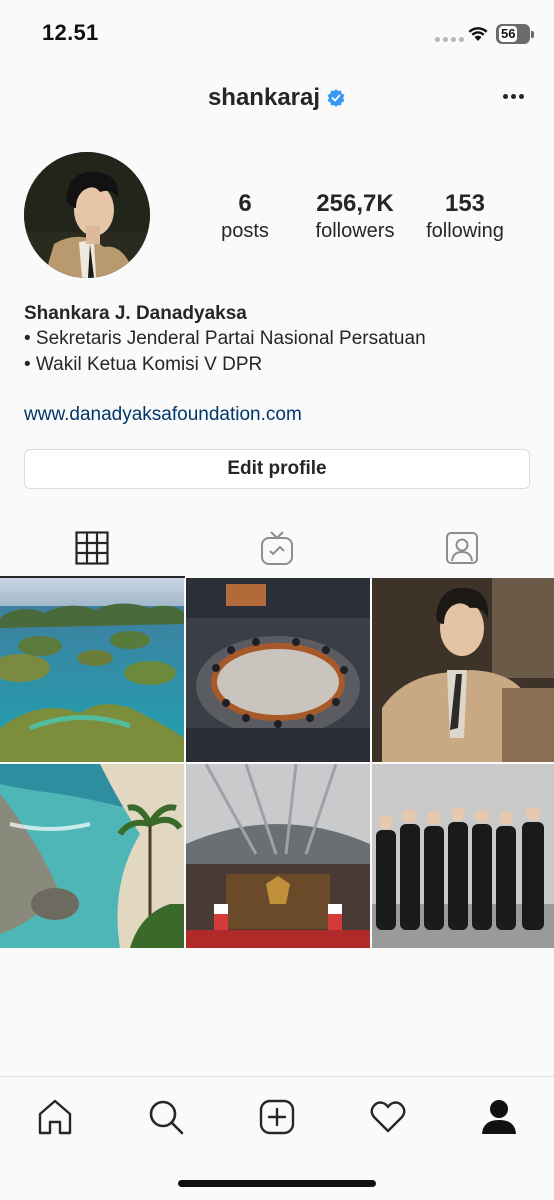 The height and width of the screenshot is (1200, 554). What do you see at coordinates (277, 33) in the screenshot?
I see `status-bar: 12.51 56` at bounding box center [277, 33].